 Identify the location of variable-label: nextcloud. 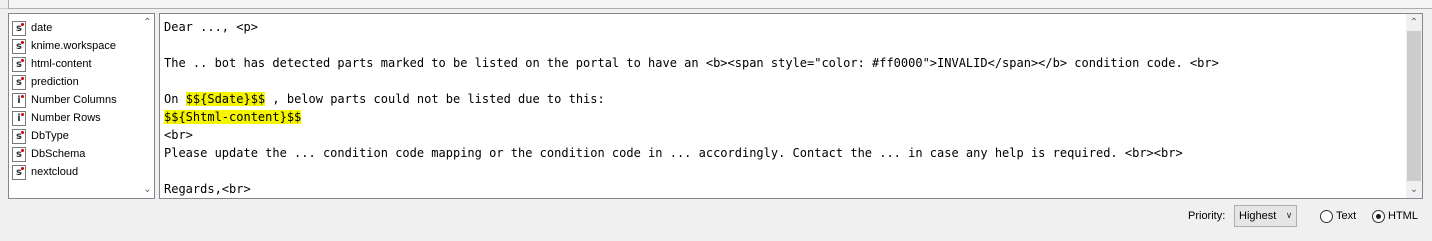
(55, 172).